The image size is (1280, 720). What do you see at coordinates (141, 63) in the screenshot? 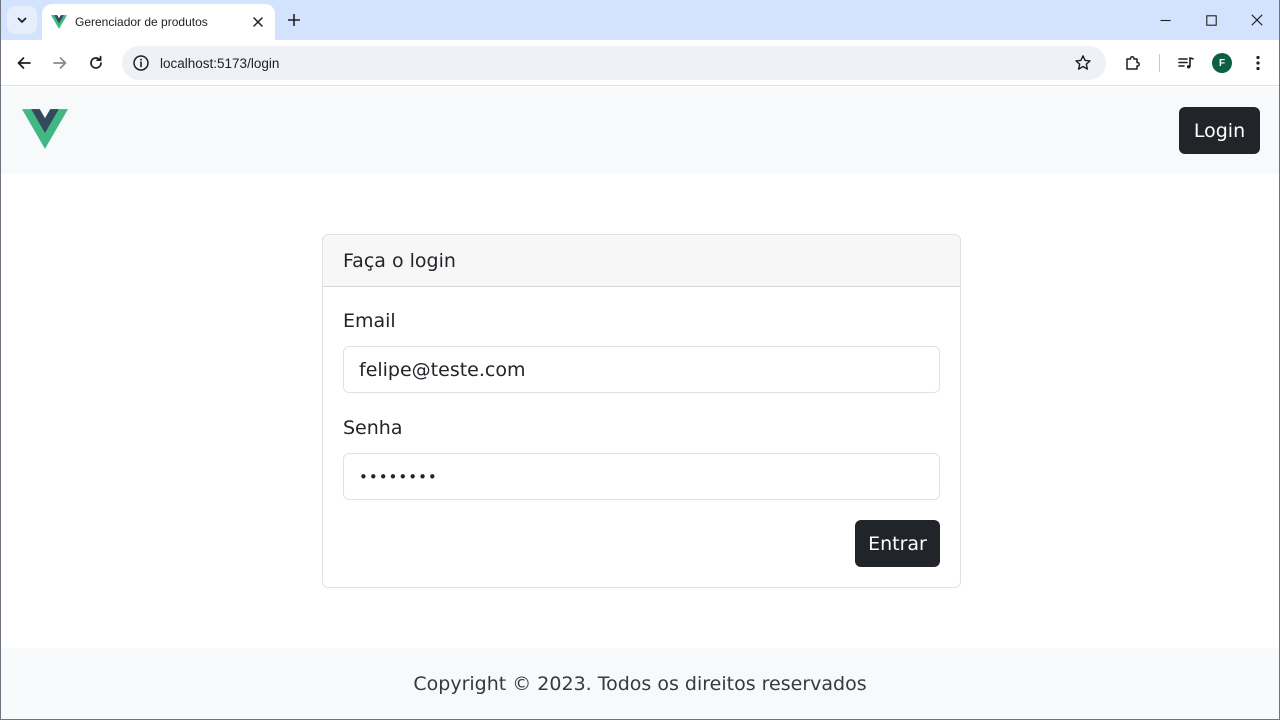
I see `site-info-icon` at bounding box center [141, 63].